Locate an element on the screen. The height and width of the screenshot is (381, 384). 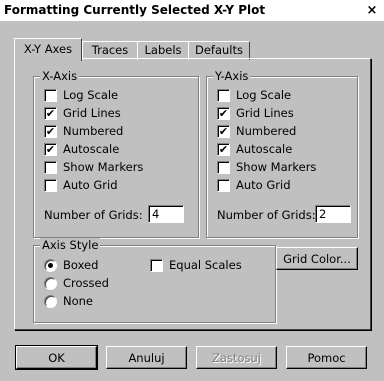
y-axis-auto-grid-checkbox is located at coordinates (223, 185).